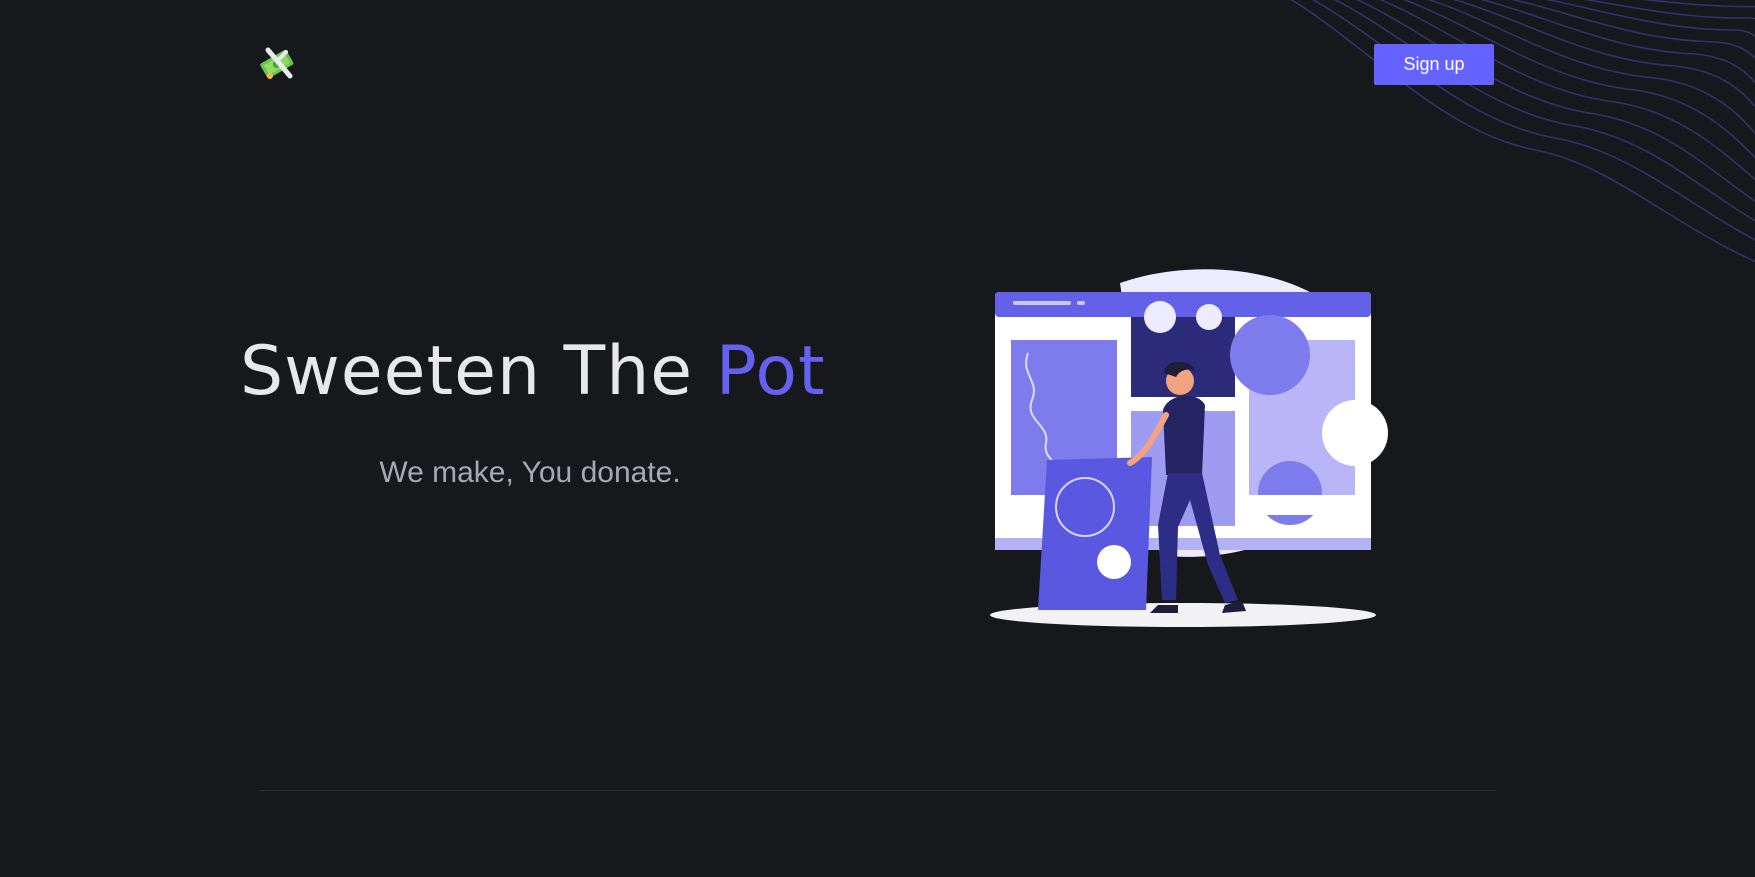 The width and height of the screenshot is (1755, 877). What do you see at coordinates (1522, 131) in the screenshot?
I see `wave-lines-decoration` at bounding box center [1522, 131].